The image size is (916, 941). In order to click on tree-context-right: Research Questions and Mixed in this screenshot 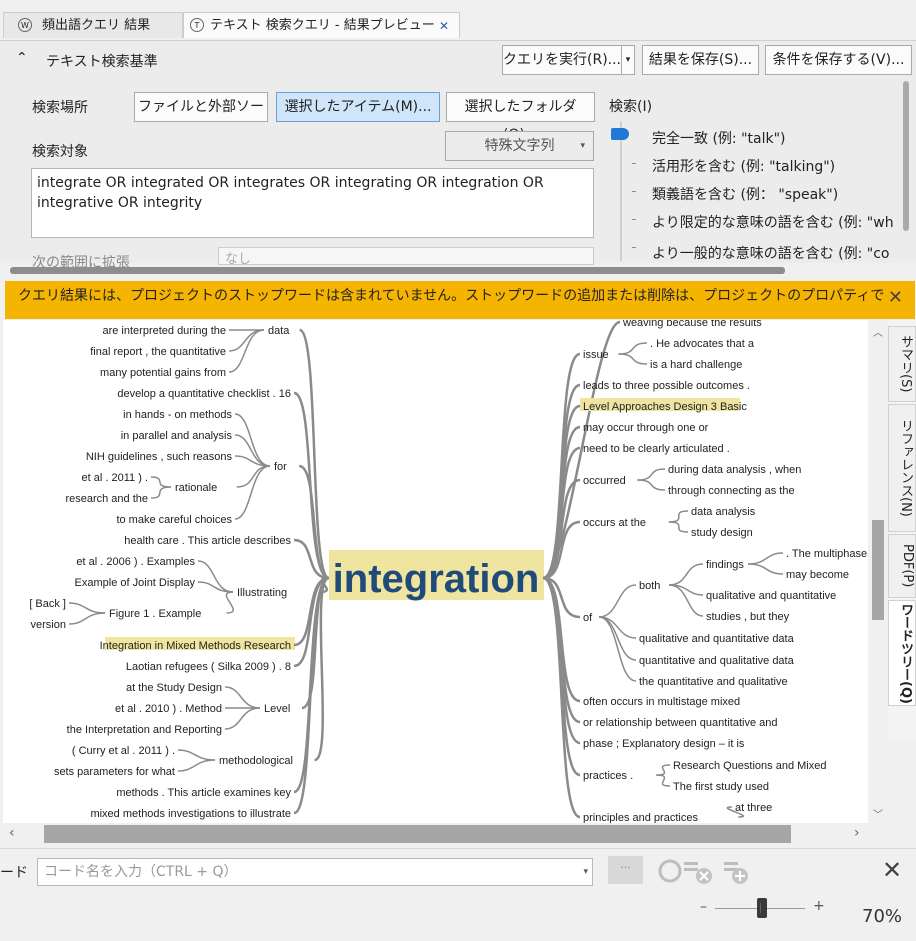, I will do `click(749, 766)`.